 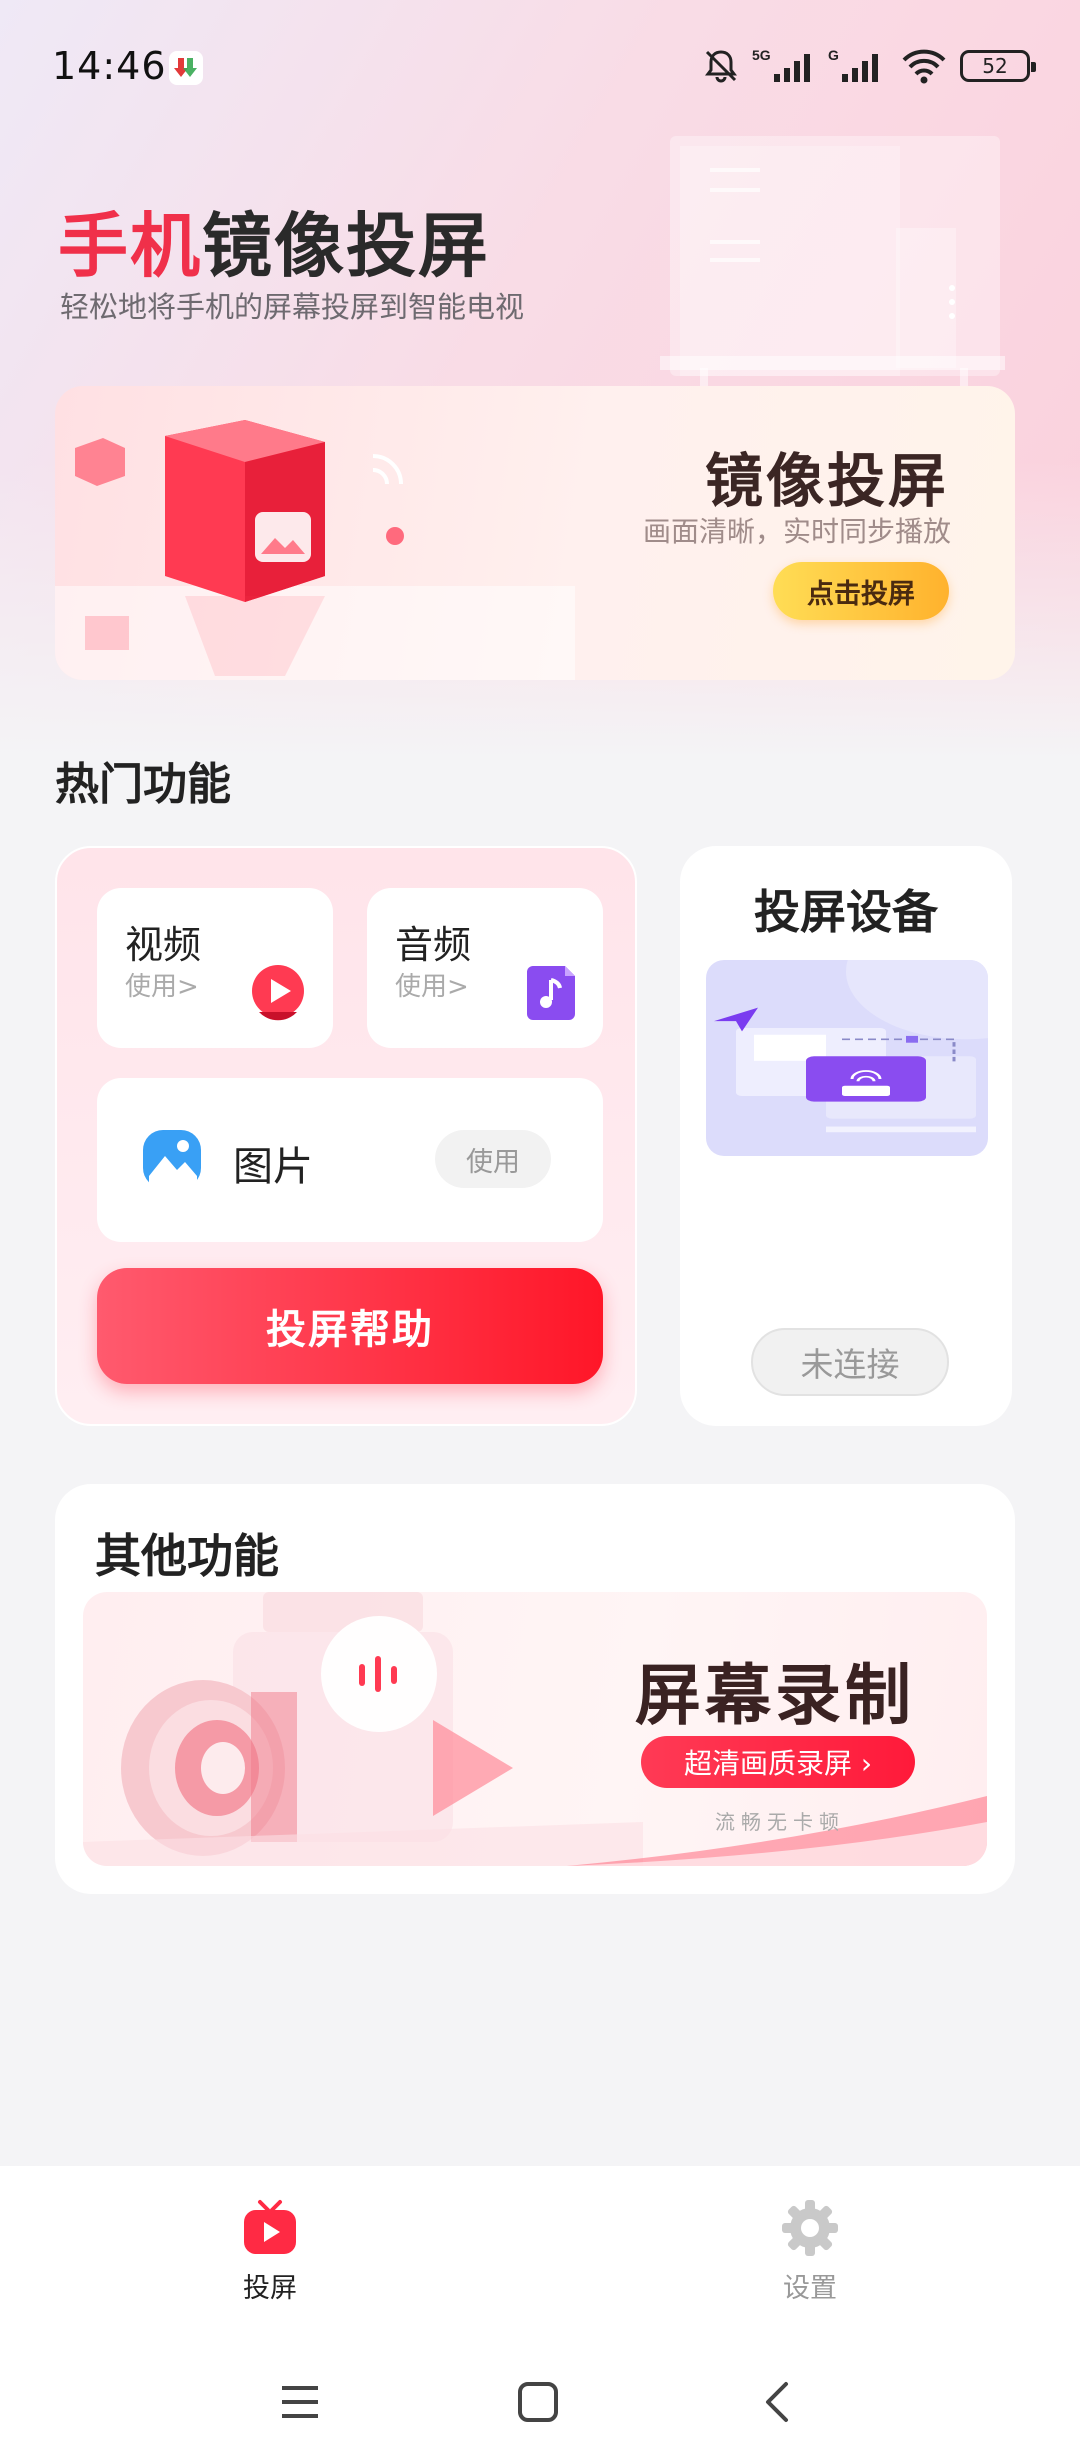 I want to click on tab-settings-label: 设置, so click(x=810, y=2288).